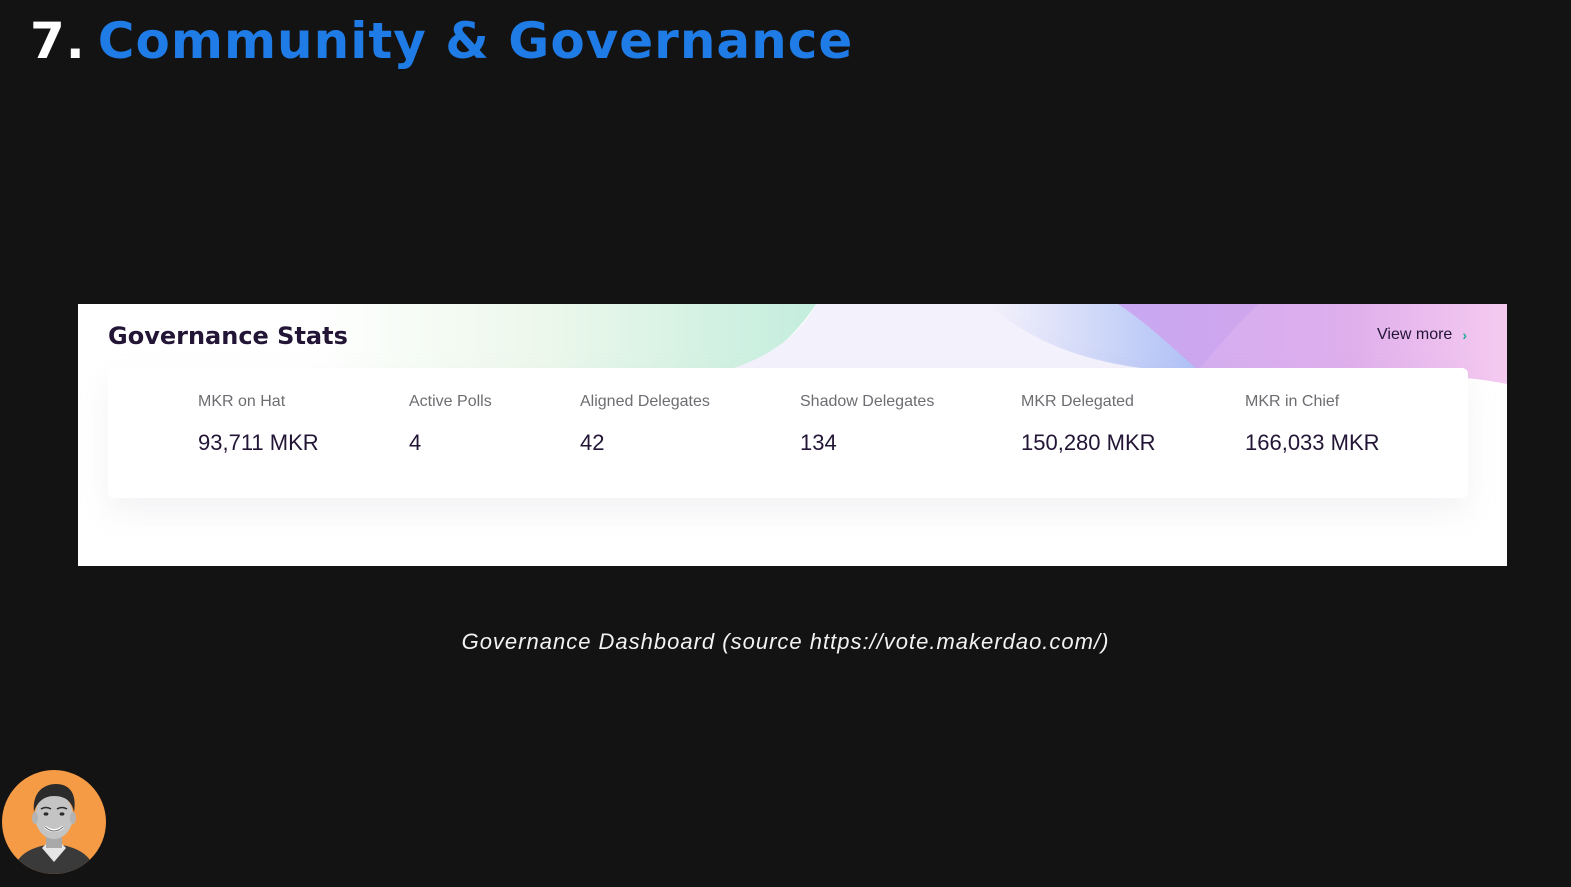  What do you see at coordinates (1312, 442) in the screenshot?
I see `stat-value: 166,033 MKR` at bounding box center [1312, 442].